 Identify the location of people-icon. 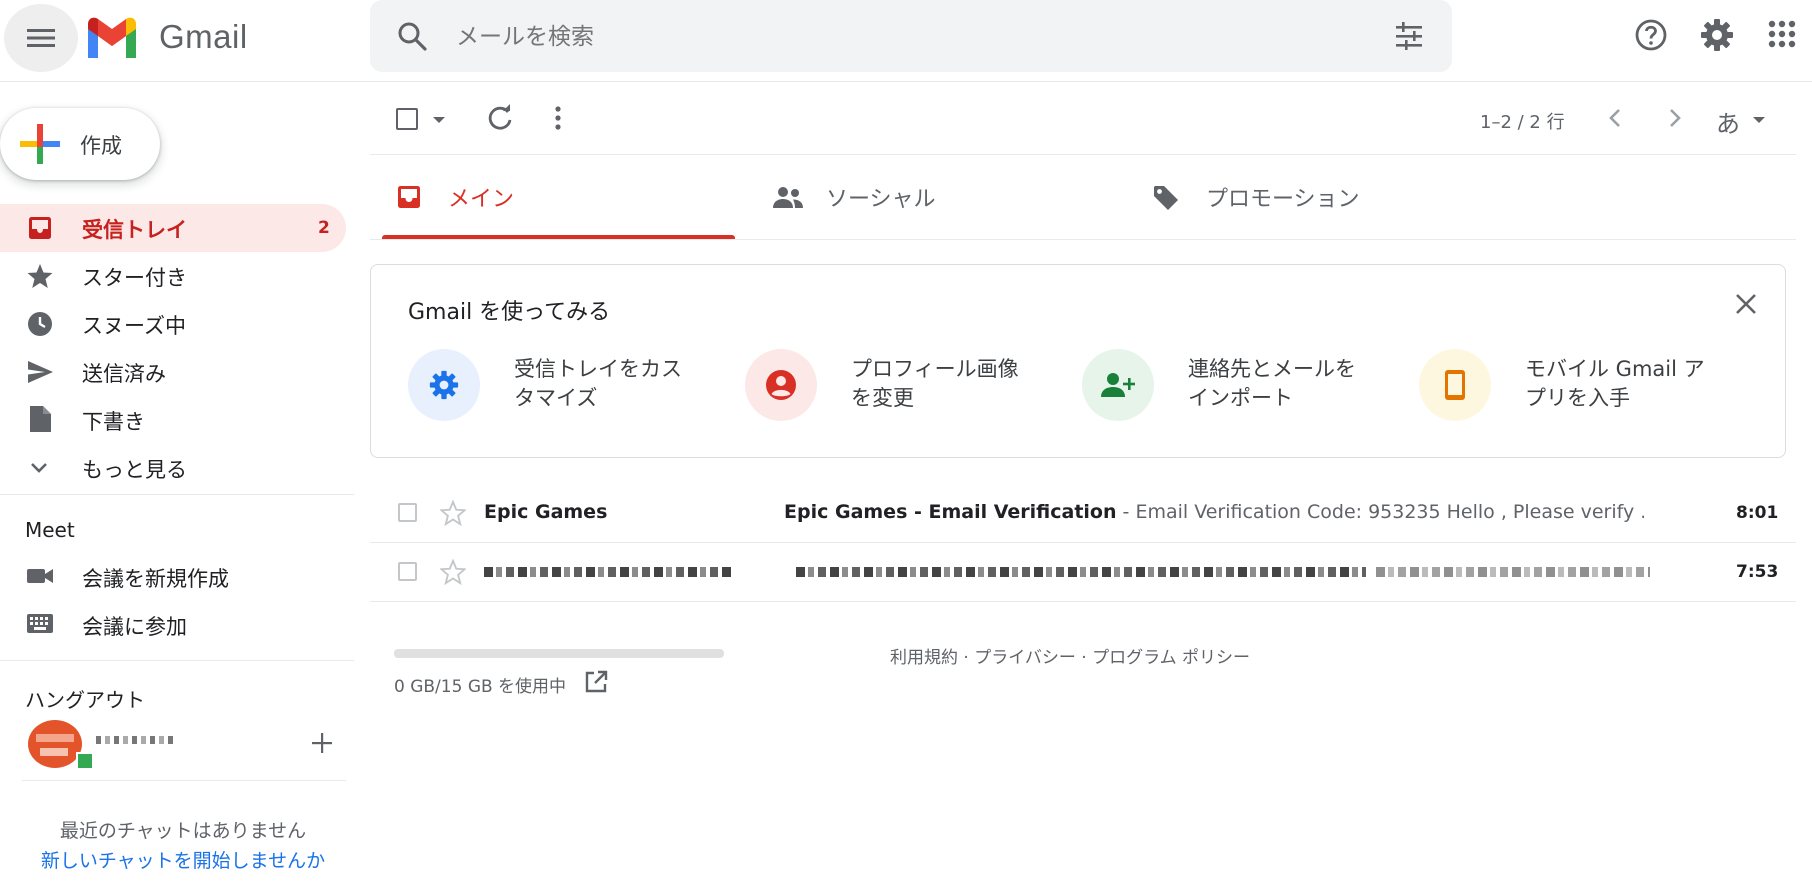
(788, 198).